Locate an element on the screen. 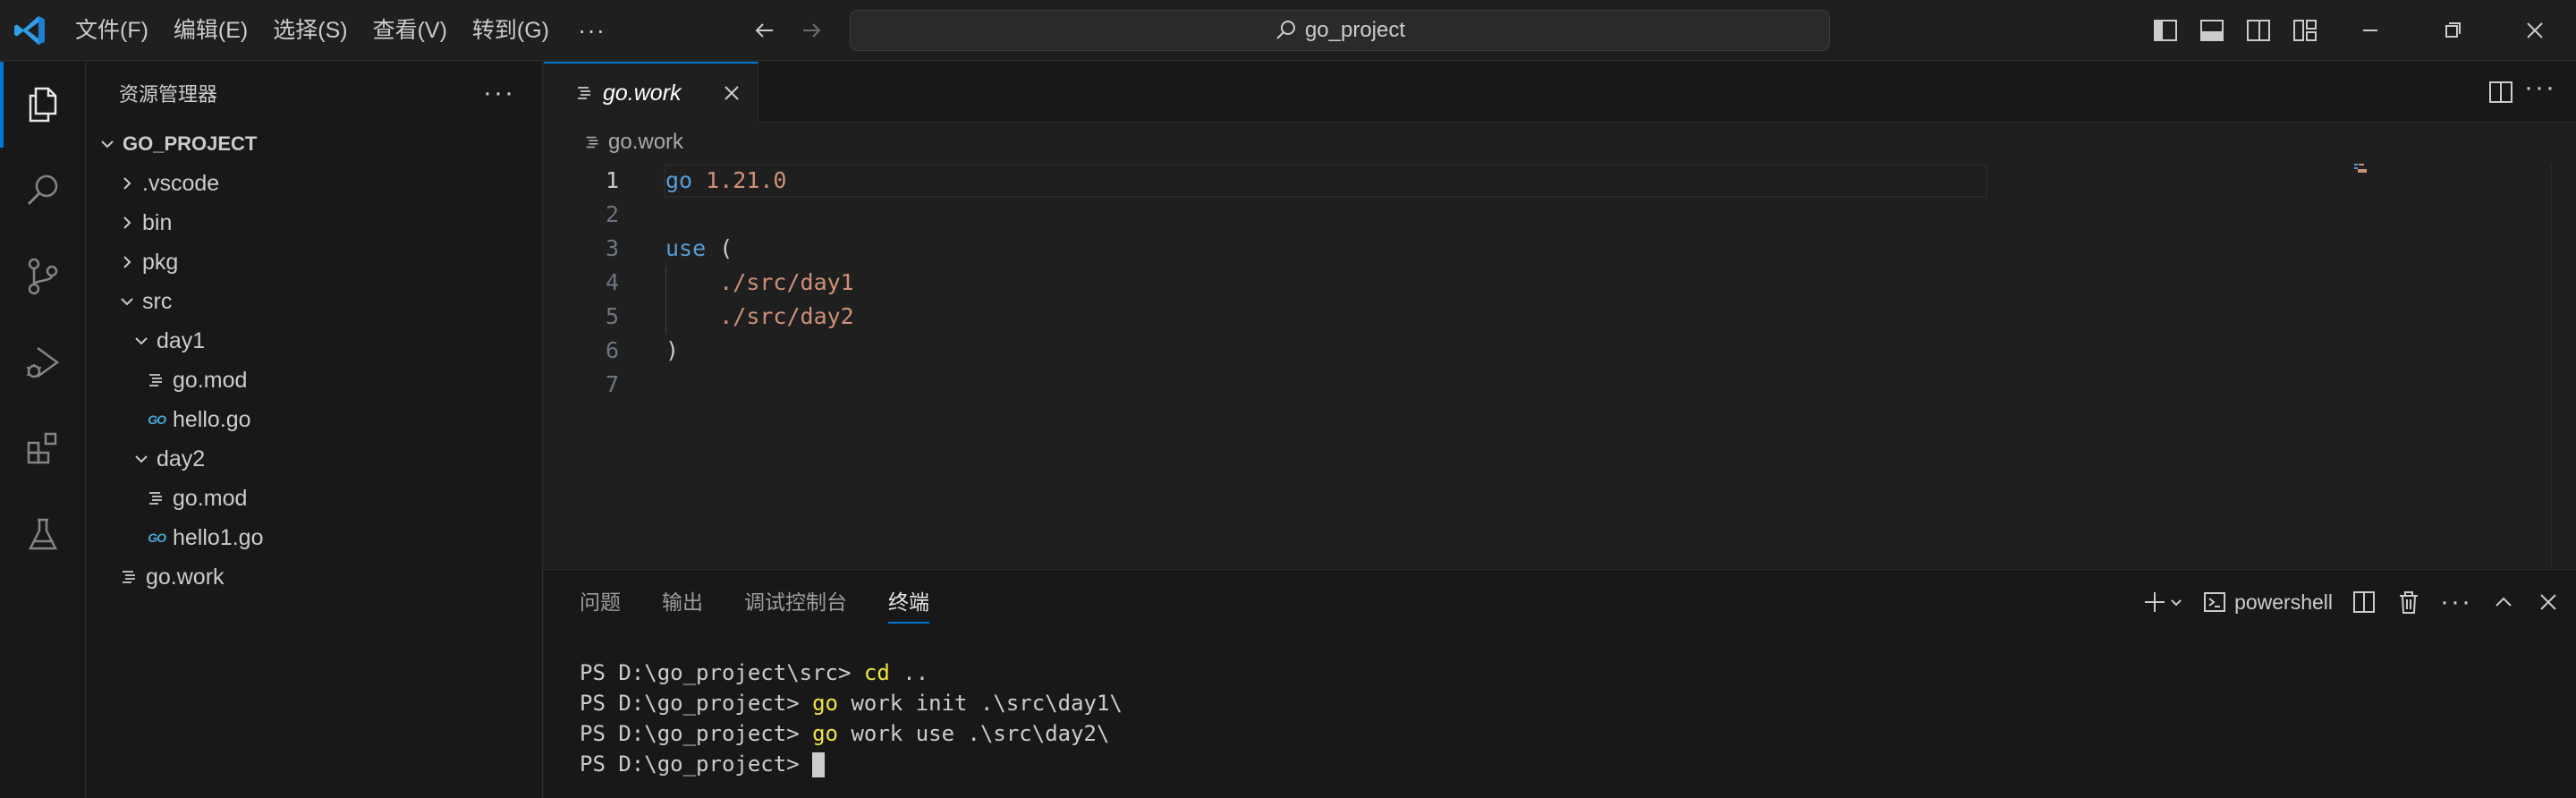 This screenshot has width=2576, height=798. vscode-logo-icon is located at coordinates (30, 30).